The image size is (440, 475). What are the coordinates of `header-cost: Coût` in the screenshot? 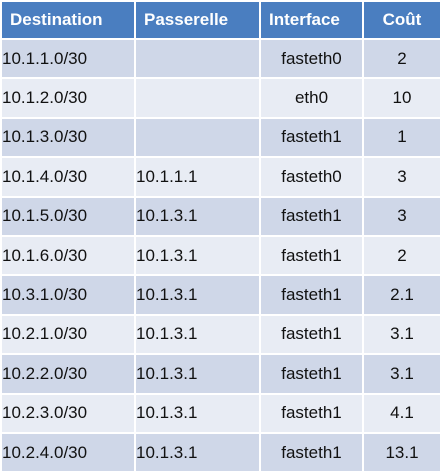 It's located at (401, 20).